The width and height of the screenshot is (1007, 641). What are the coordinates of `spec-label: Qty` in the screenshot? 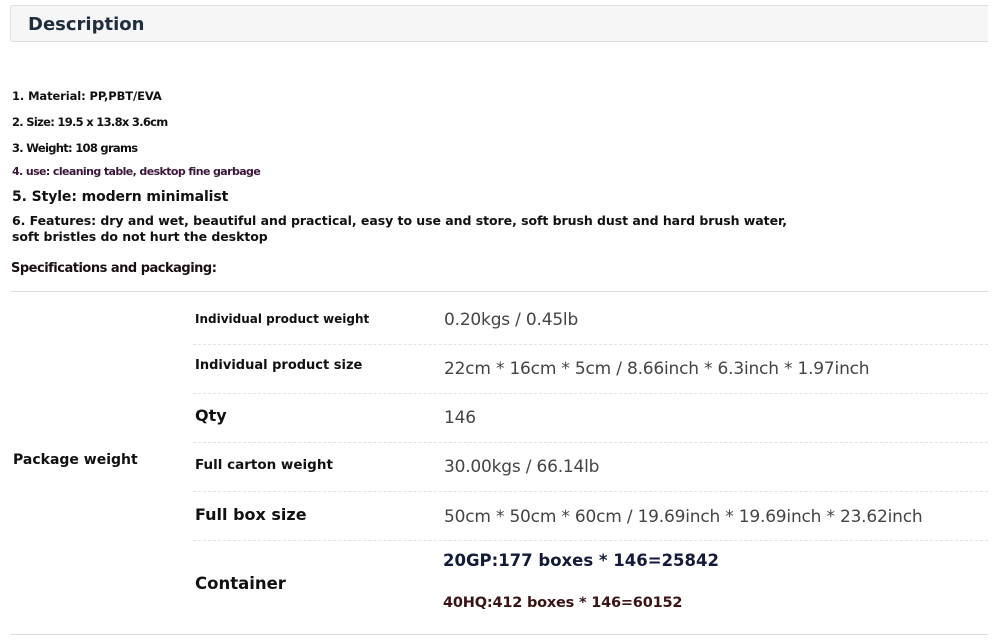 It's located at (211, 415).